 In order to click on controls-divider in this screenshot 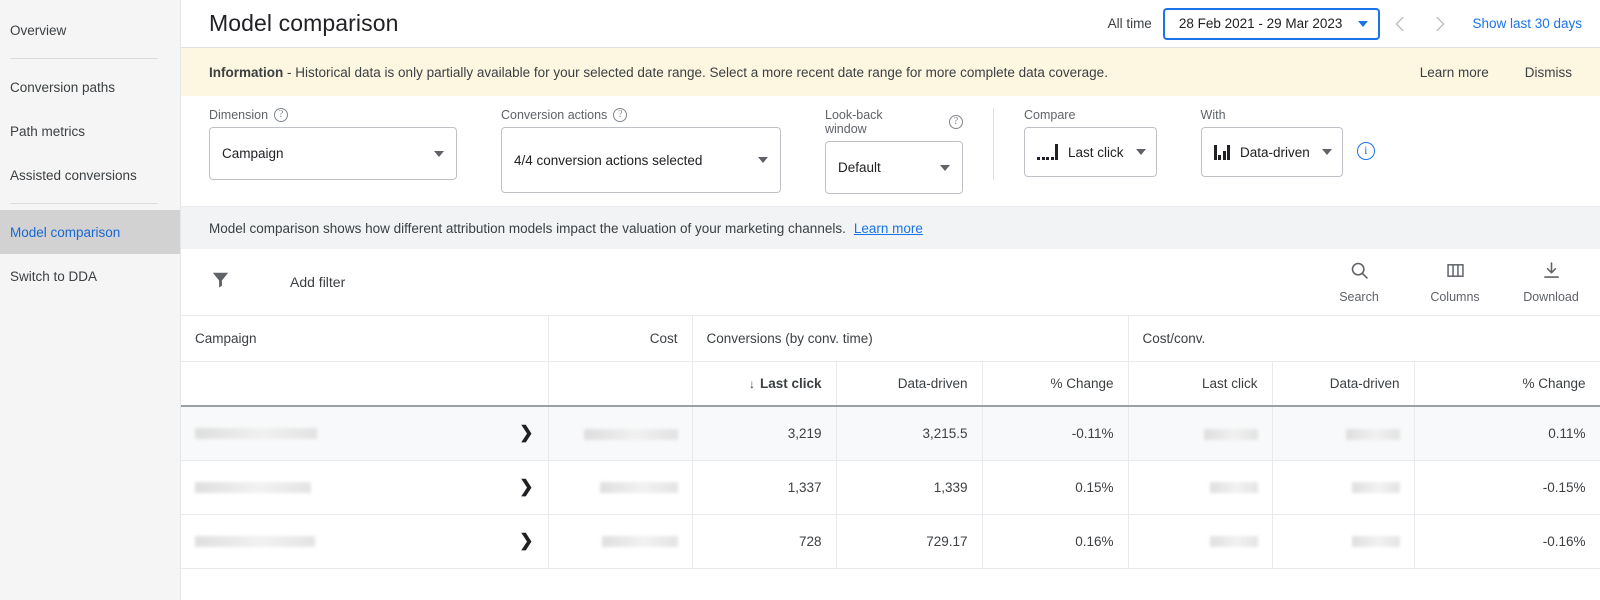, I will do `click(993, 144)`.